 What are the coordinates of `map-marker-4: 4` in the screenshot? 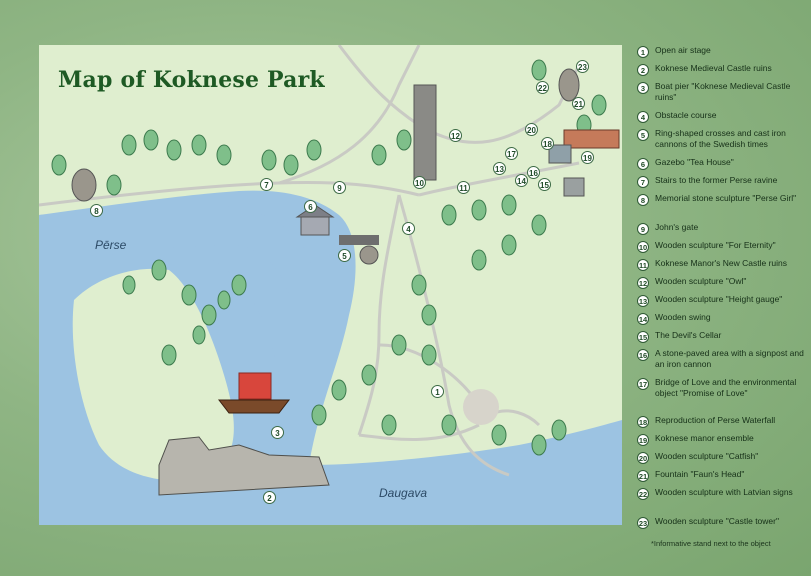 It's located at (408, 228).